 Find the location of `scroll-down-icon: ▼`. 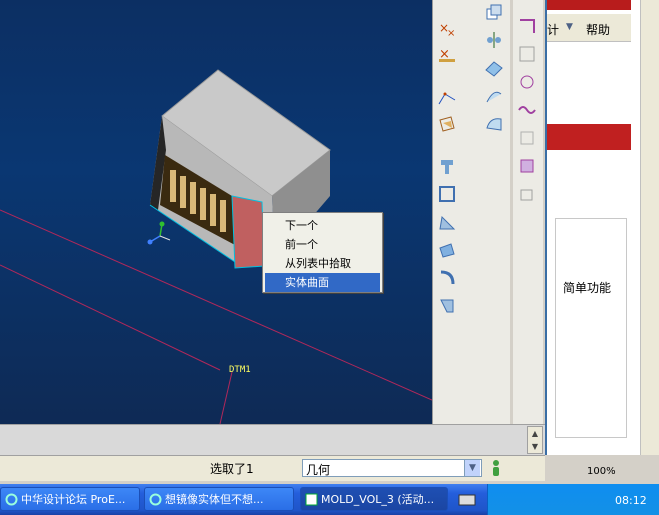

scroll-down-icon: ▼ is located at coordinates (535, 446).